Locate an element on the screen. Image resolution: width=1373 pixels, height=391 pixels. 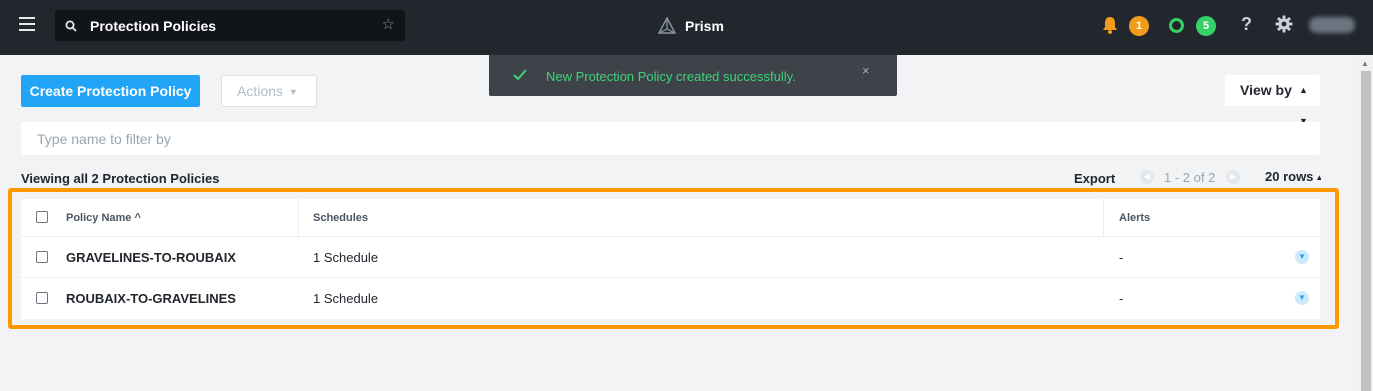
actions-dropdown: Actions ▼ is located at coordinates (269, 91).